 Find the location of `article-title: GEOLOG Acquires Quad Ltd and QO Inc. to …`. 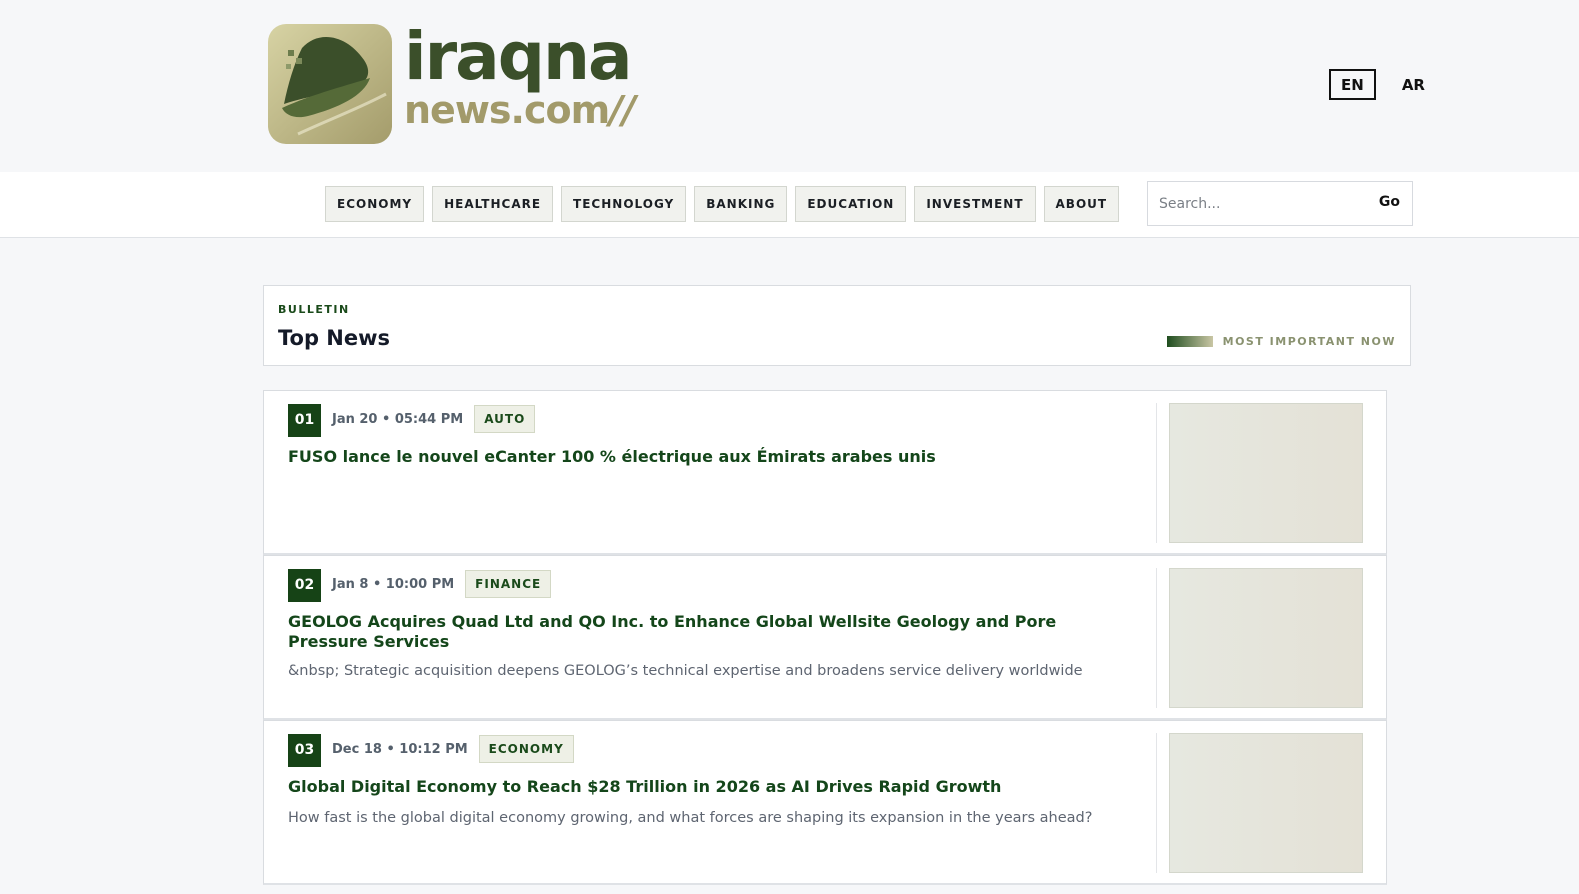

article-title: GEOLOG Acquires Quad Ltd and QO Inc. to … is located at coordinates (708, 632).